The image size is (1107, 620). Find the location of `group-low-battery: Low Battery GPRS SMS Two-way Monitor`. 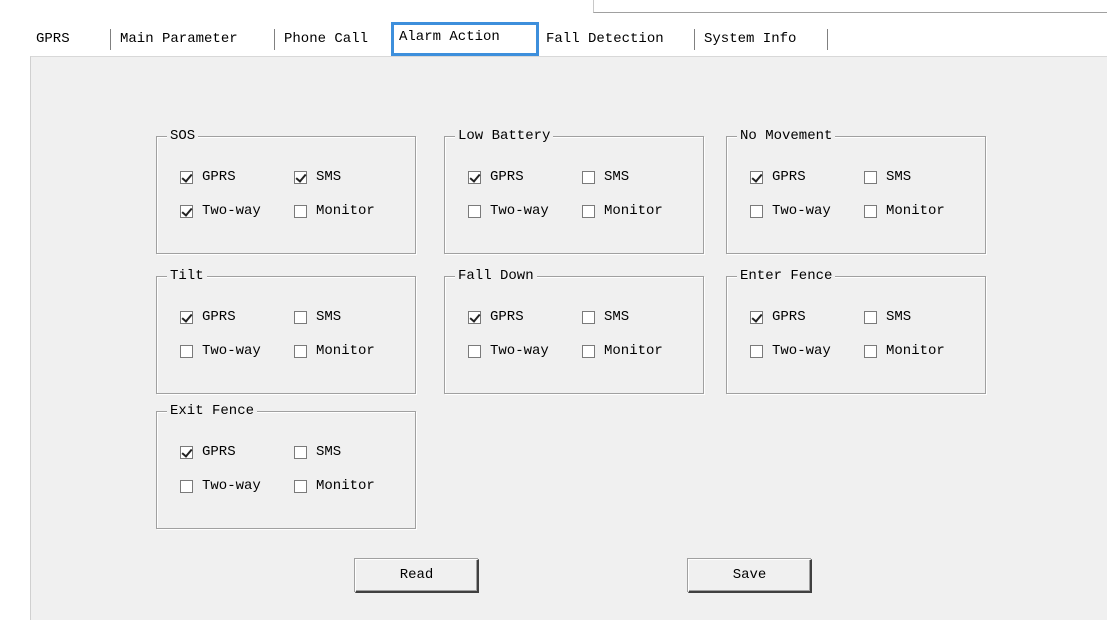

group-low-battery: Low Battery GPRS SMS Two-way Monitor is located at coordinates (574, 190).